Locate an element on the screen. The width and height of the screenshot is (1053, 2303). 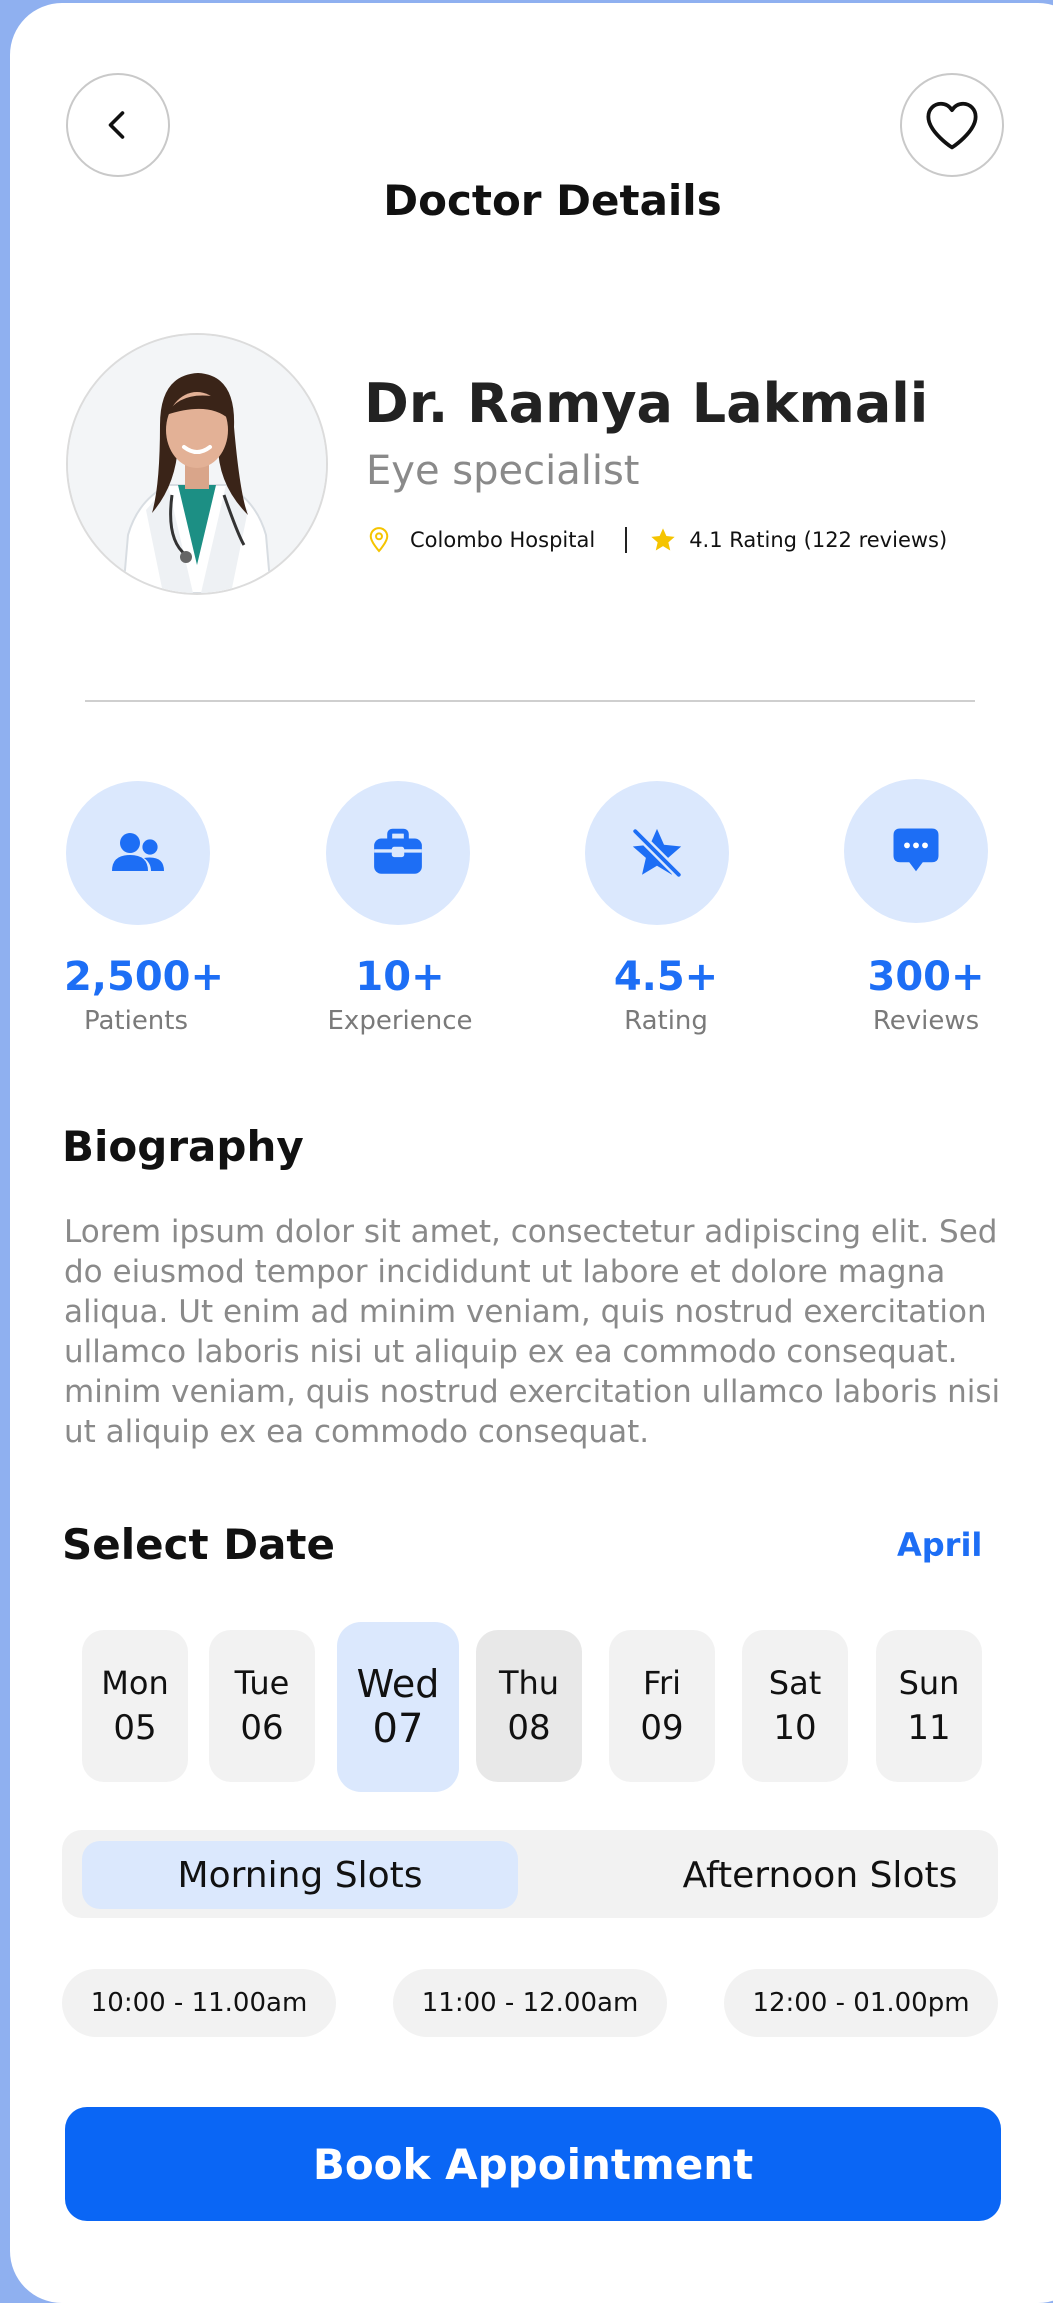
stat-rating-icon-circle is located at coordinates (657, 853).